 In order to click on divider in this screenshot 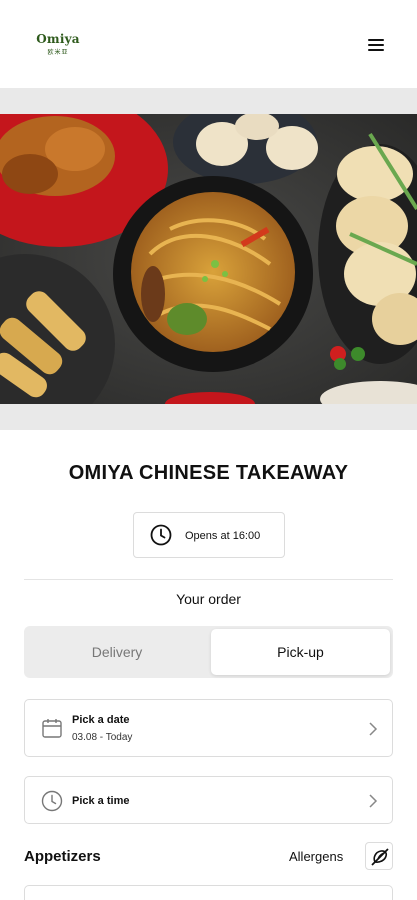, I will do `click(208, 579)`.